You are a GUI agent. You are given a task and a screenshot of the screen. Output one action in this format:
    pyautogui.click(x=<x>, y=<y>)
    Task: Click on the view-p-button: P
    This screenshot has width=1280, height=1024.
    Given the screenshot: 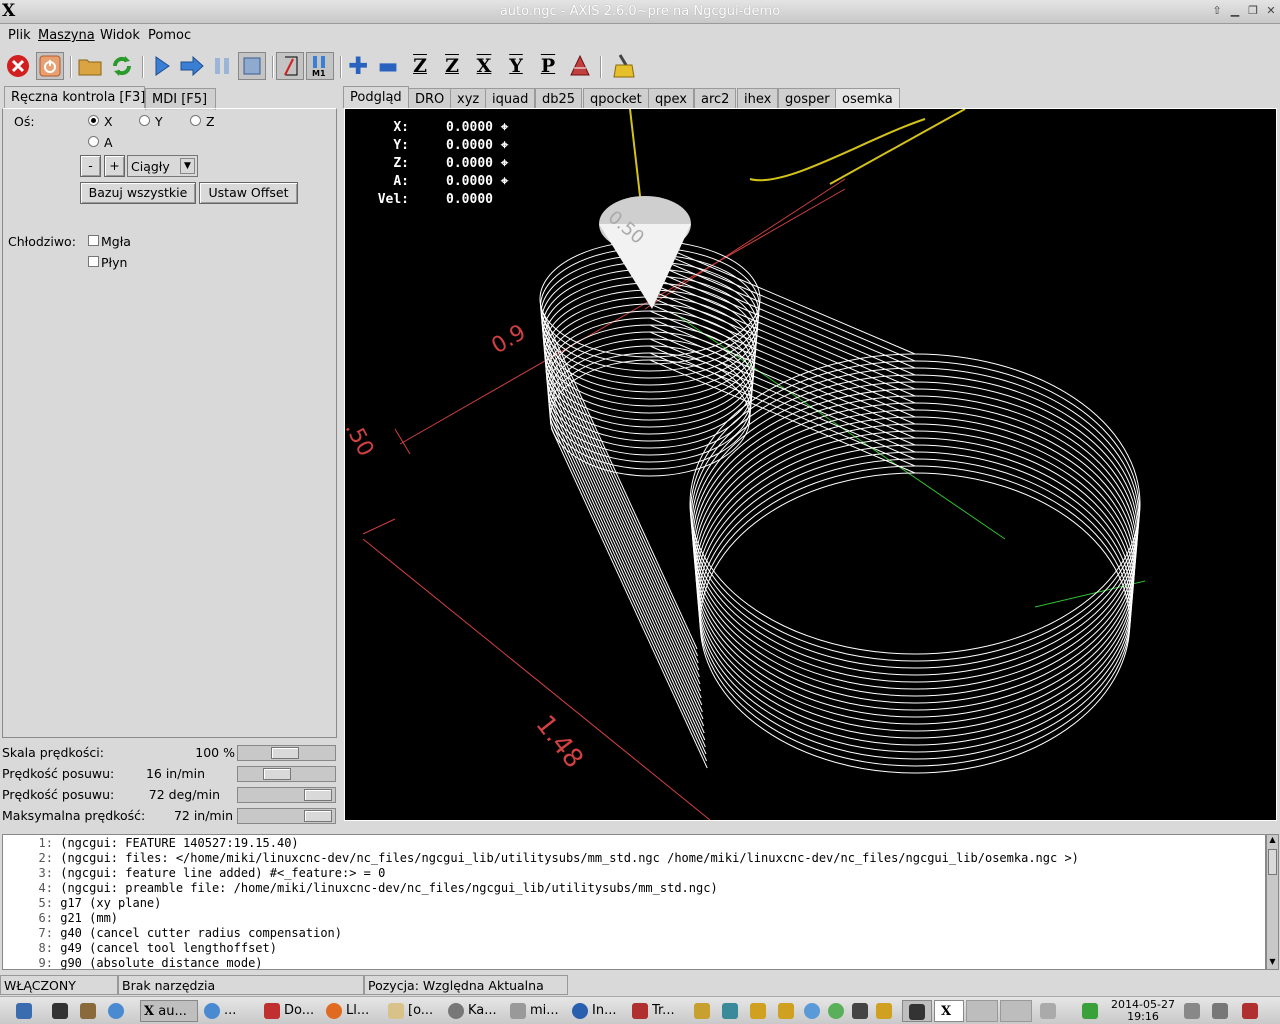 What is the action you would take?
    pyautogui.click(x=548, y=66)
    